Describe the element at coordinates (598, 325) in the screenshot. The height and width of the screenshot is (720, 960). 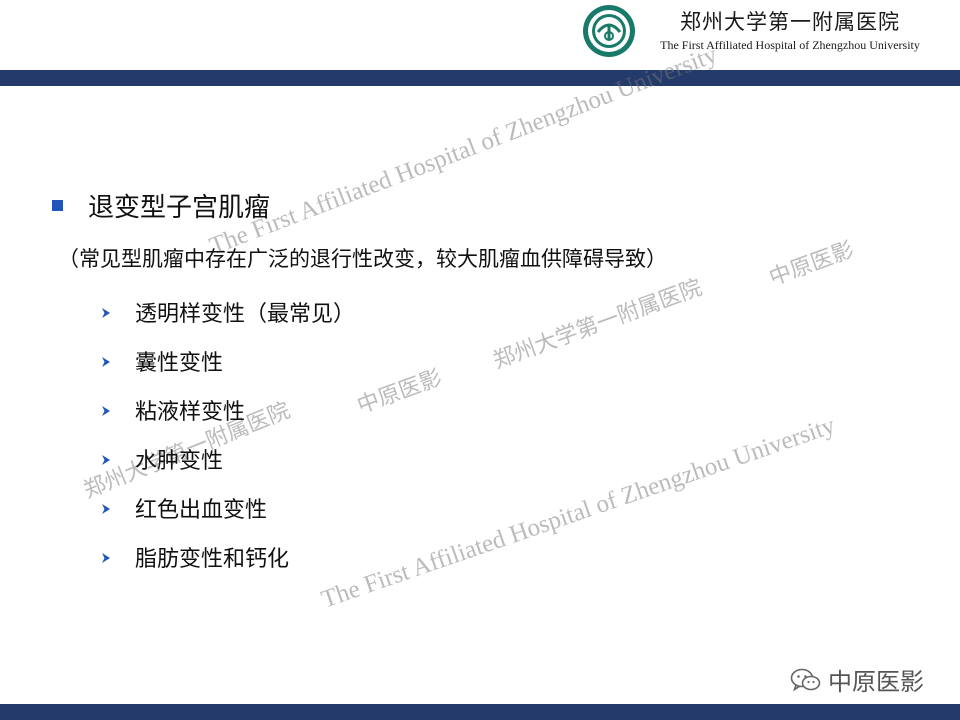
I see `watermark-hospital-cn-1: 郑州大学第一附属医院` at that location.